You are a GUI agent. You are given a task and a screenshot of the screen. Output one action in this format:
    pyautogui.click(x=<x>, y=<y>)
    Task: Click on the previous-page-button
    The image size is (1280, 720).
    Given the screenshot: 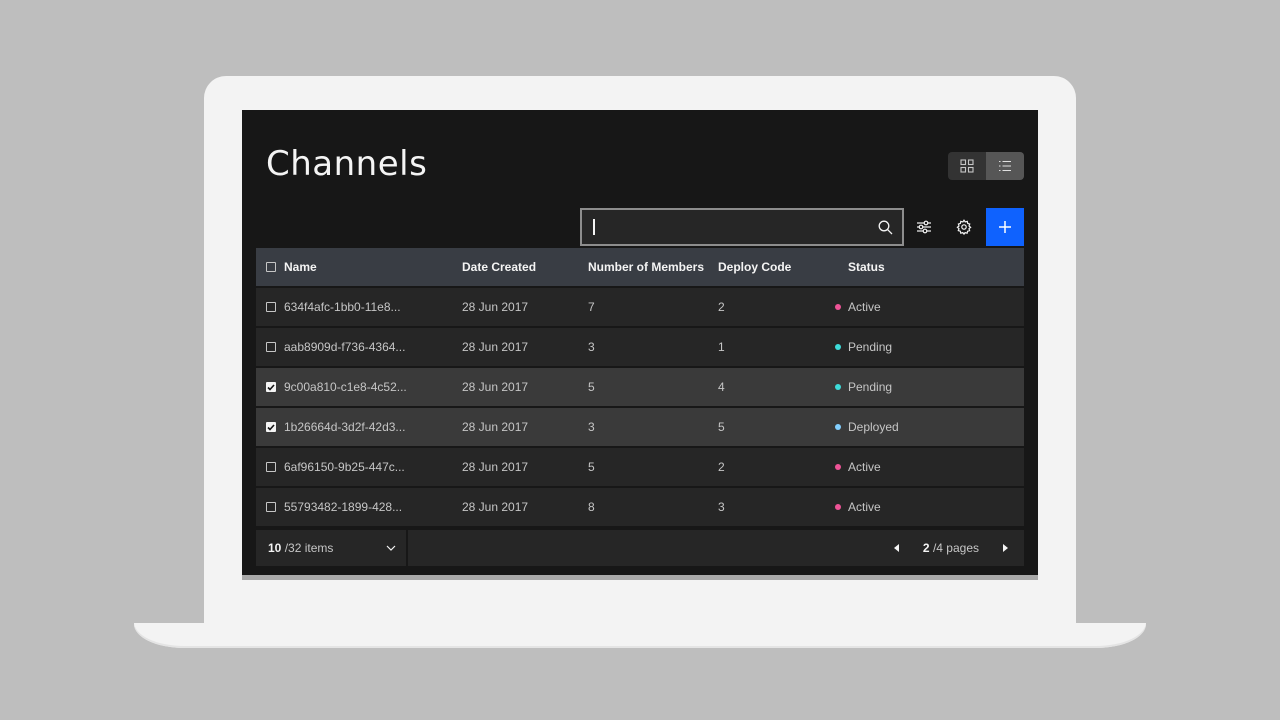 What is the action you would take?
    pyautogui.click(x=896, y=548)
    